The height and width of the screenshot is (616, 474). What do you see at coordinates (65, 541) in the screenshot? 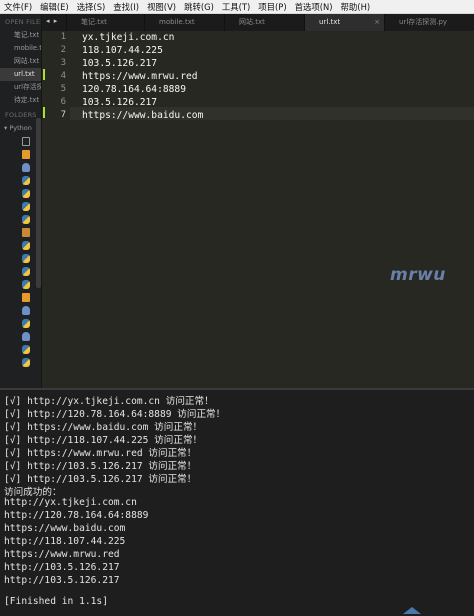
I see `output-line: http://118.107.44.225` at bounding box center [65, 541].